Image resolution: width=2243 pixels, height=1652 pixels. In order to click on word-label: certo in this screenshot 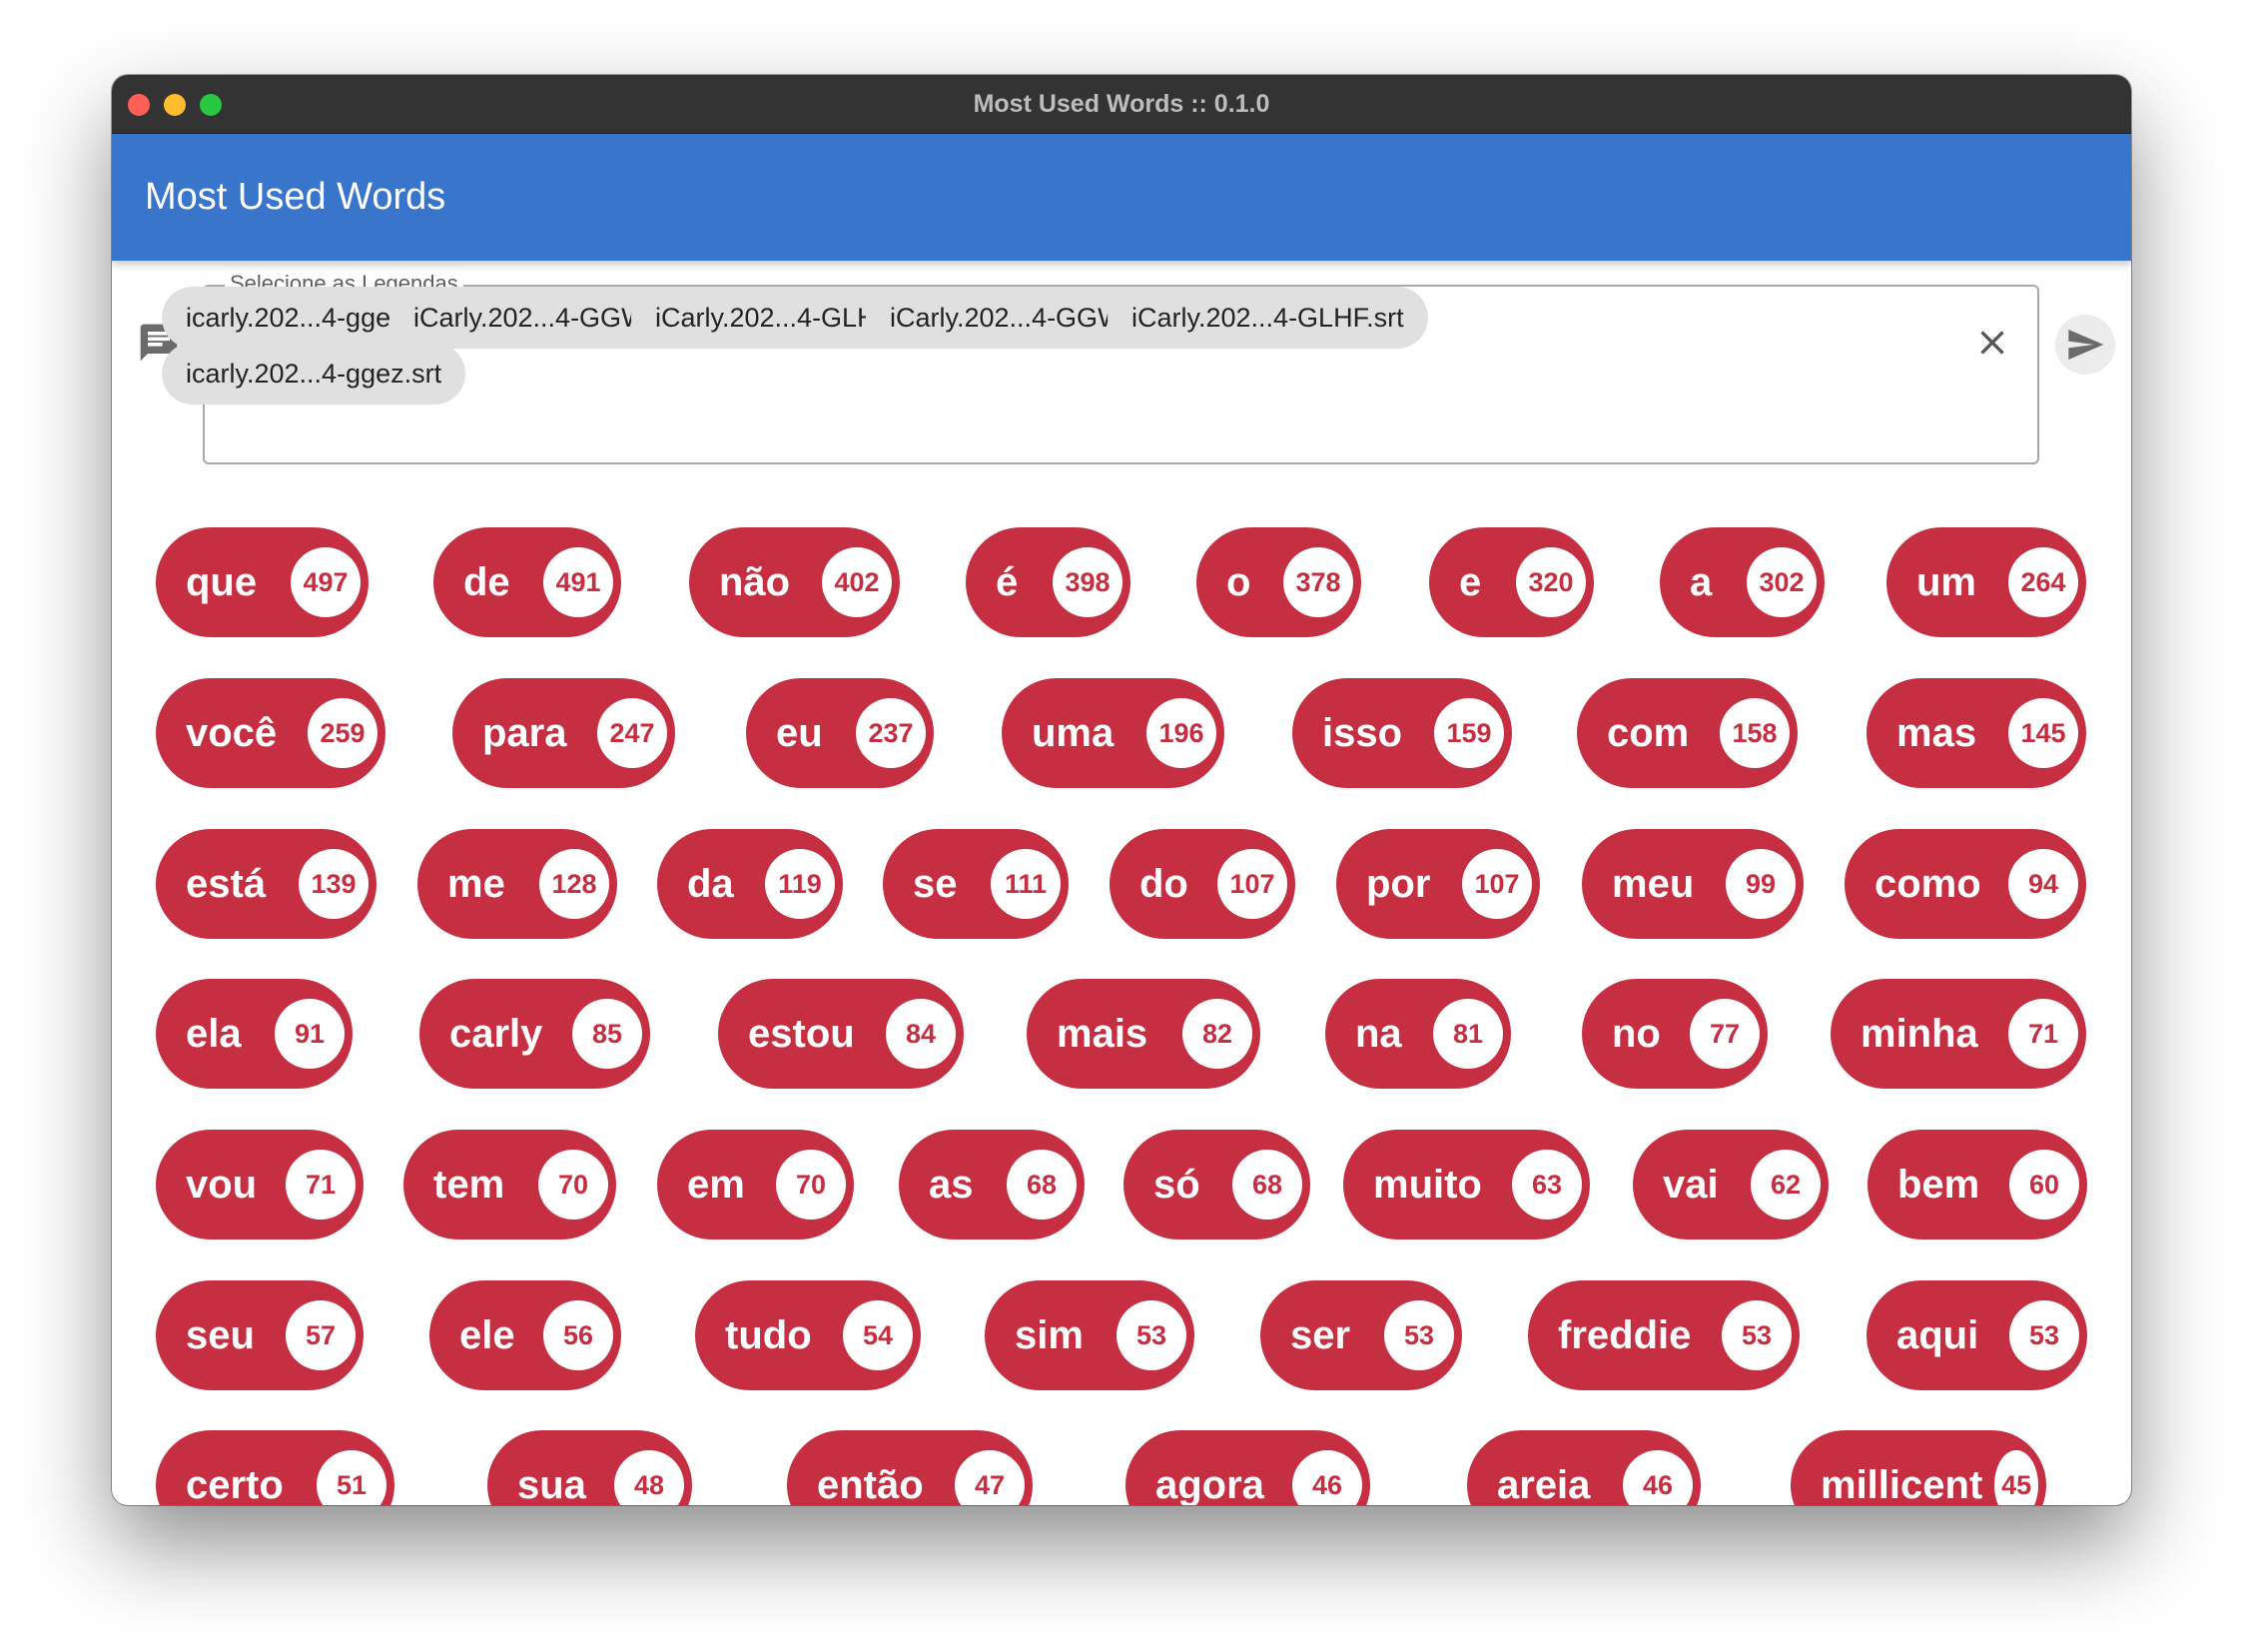, I will do `click(235, 1484)`.